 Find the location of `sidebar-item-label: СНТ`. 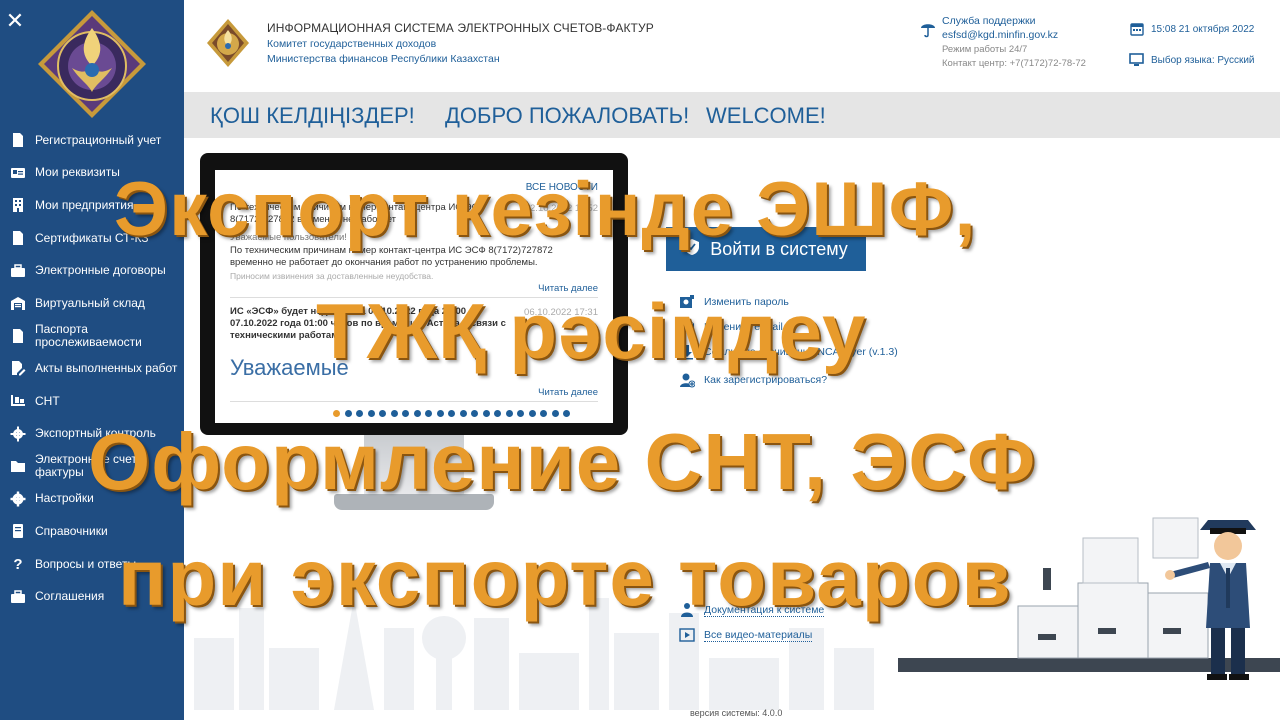

sidebar-item-label: СНТ is located at coordinates (47, 400).